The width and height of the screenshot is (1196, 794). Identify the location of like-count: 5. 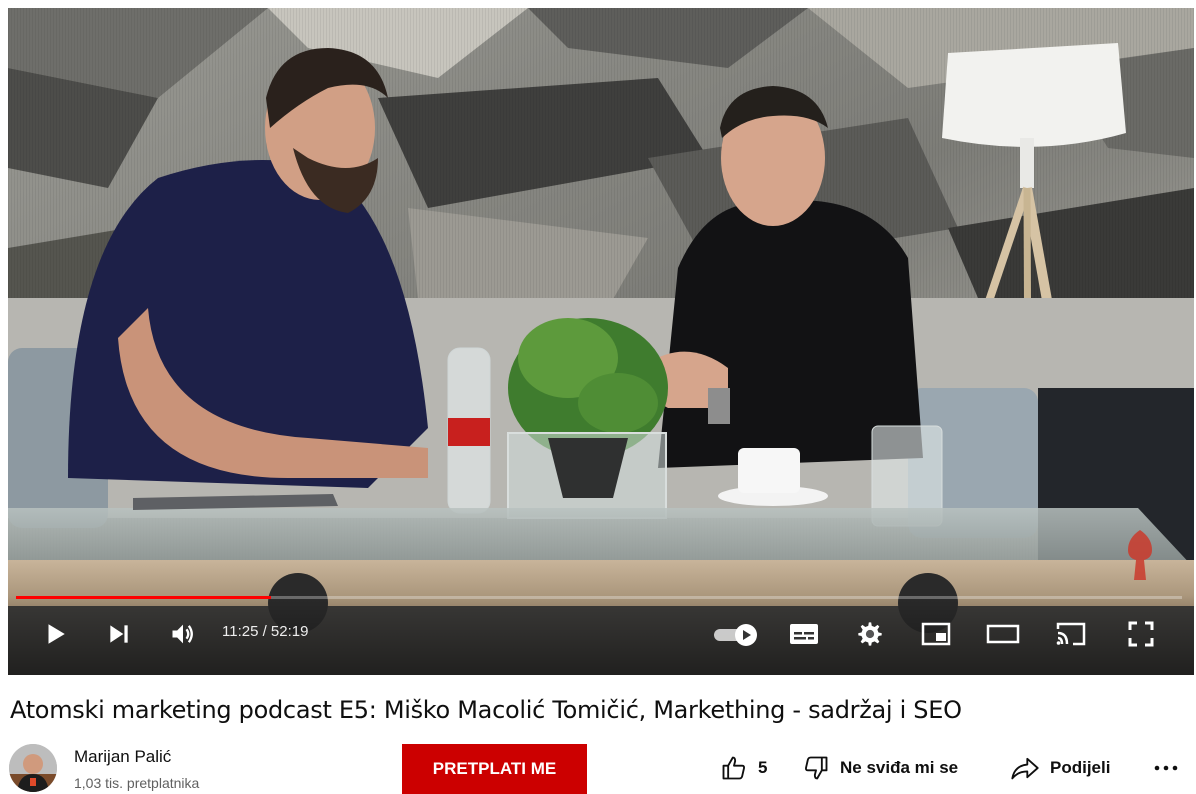
(763, 767).